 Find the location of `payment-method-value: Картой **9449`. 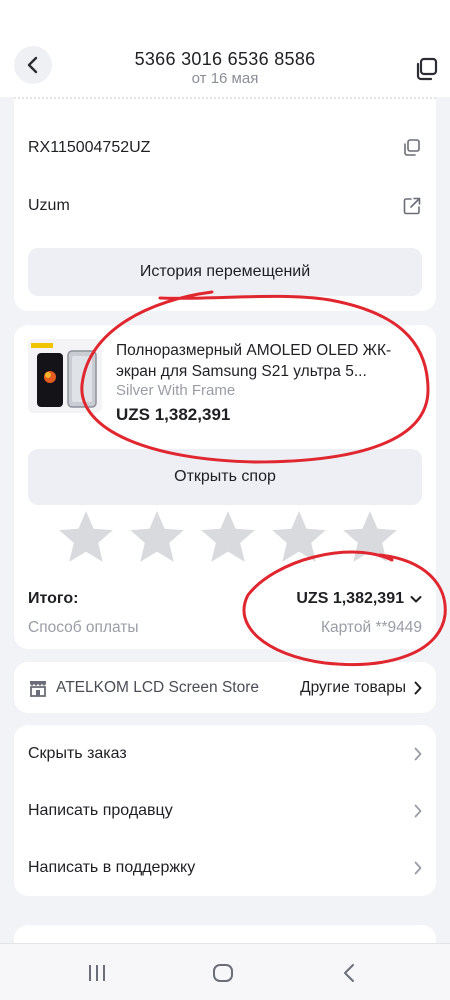

payment-method-value: Картой **9449 is located at coordinates (371, 627).